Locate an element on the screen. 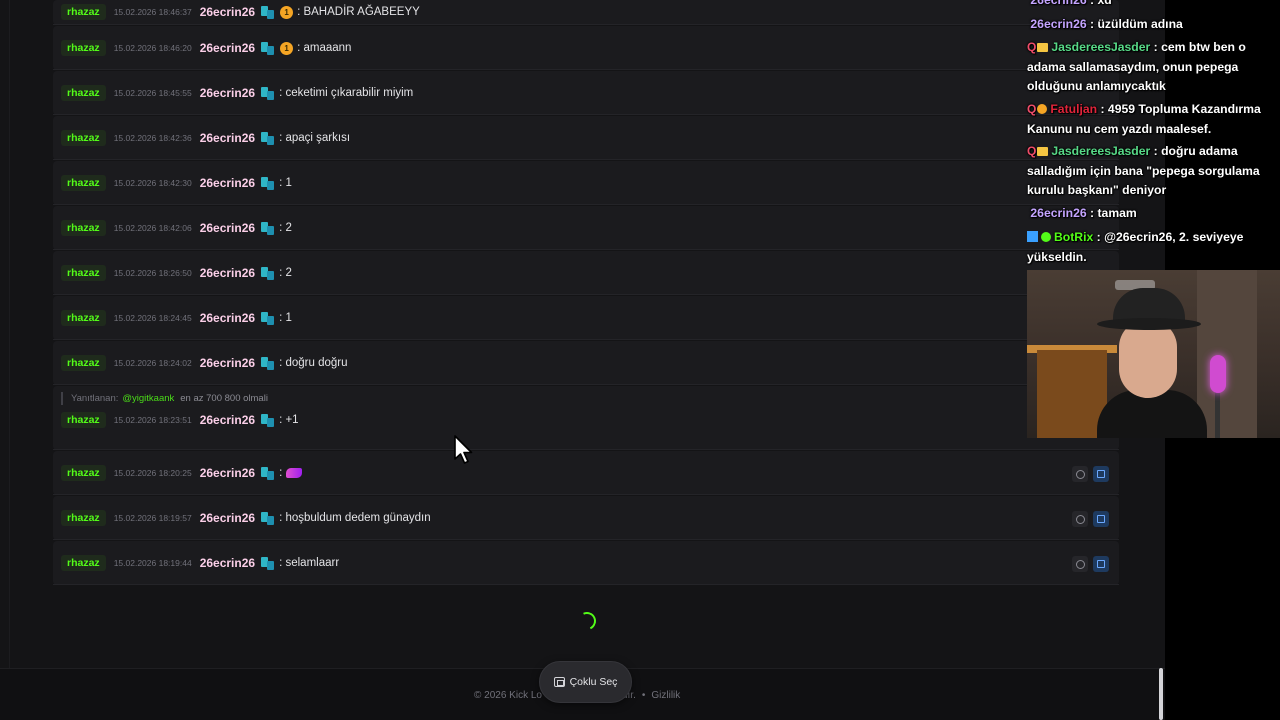  message-text: : apaçi şarkısı is located at coordinates (315, 138).